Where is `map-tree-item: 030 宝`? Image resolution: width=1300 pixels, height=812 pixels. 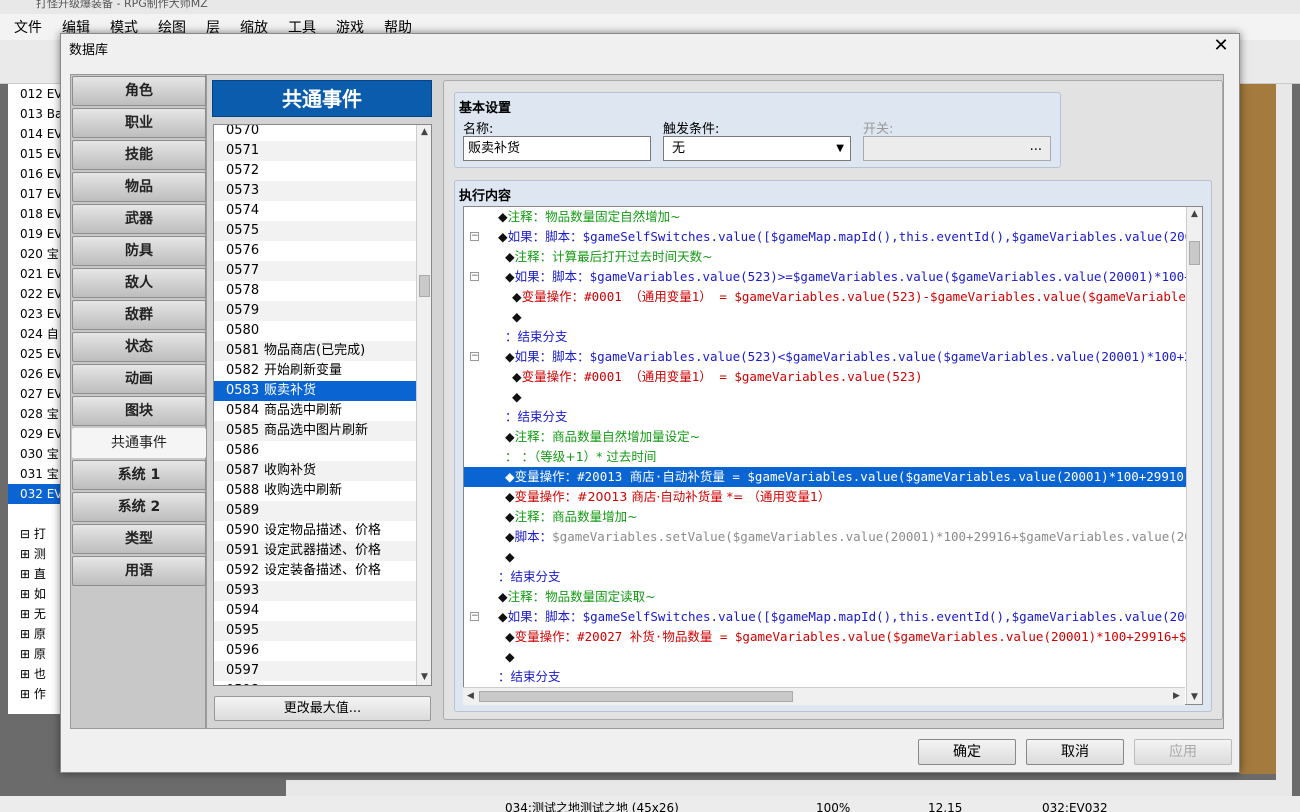
map-tree-item: 030 宝 is located at coordinates (34, 454).